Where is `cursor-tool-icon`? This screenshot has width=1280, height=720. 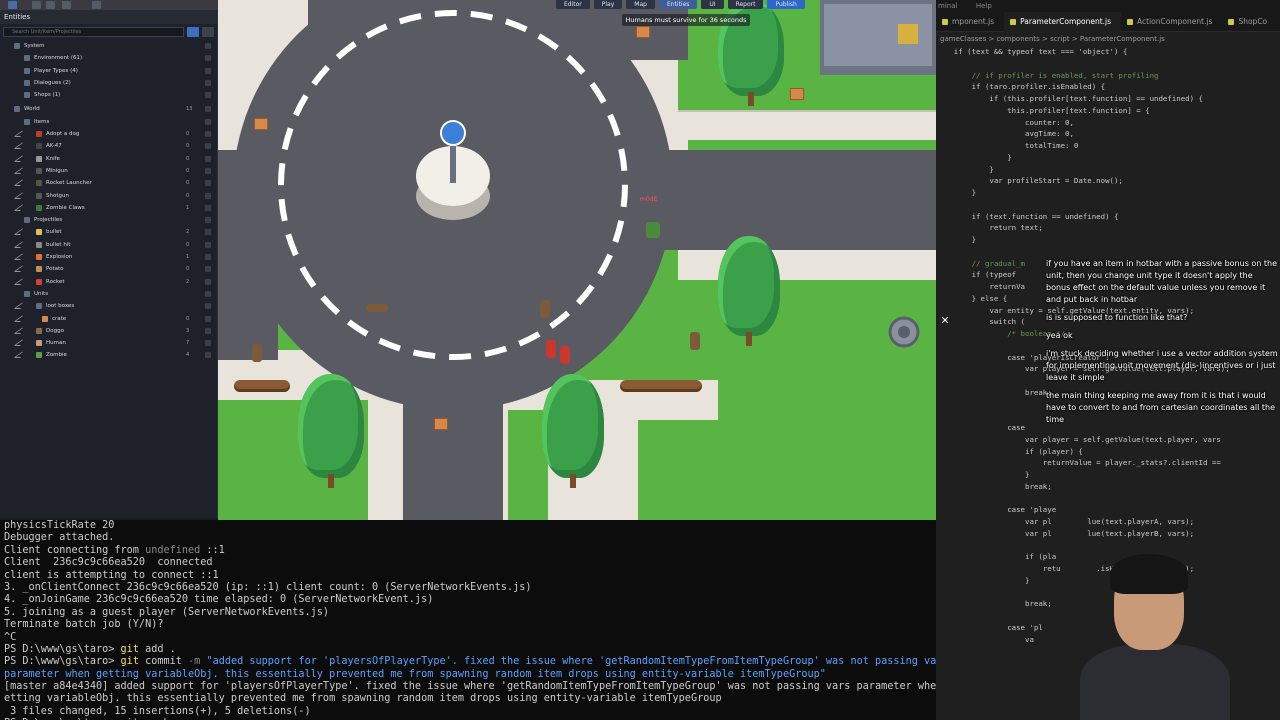
cursor-tool-icon is located at coordinates (36, 5).